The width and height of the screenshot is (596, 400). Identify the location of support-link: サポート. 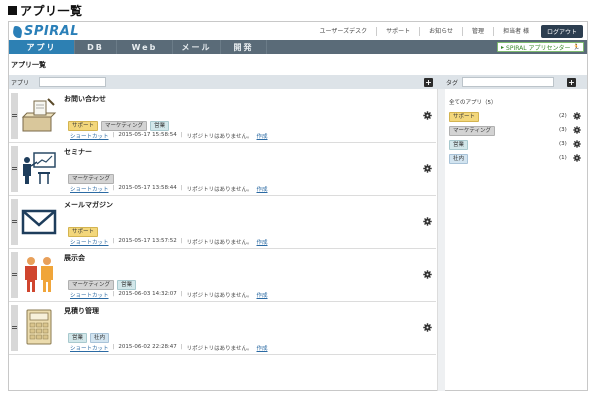
(397, 31).